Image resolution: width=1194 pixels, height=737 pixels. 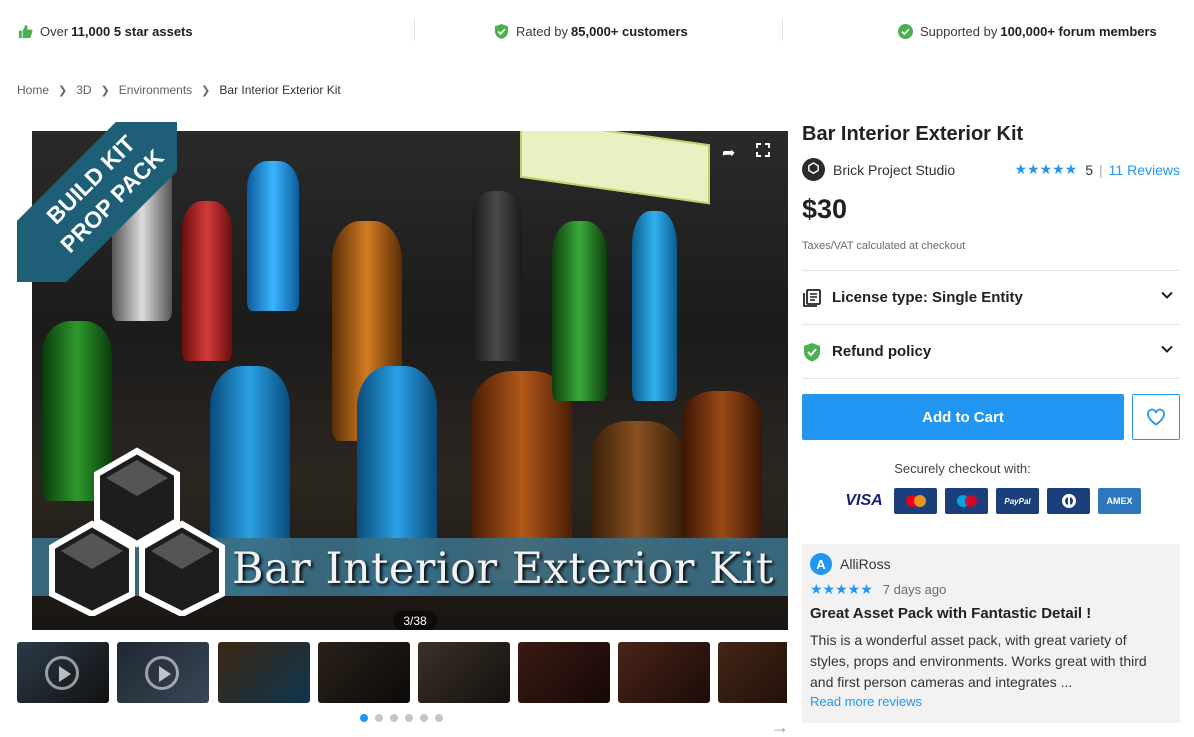 What do you see at coordinates (155, 90) in the screenshot?
I see `breadcrumb-environments: Environments` at bounding box center [155, 90].